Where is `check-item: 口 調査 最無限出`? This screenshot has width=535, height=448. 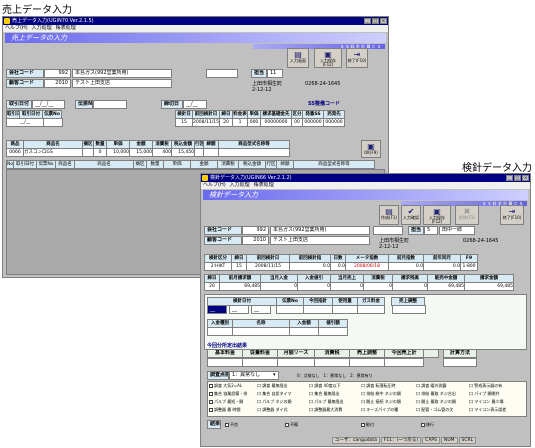 check-item: 口 調査 最無限出 is located at coordinates (272, 385).